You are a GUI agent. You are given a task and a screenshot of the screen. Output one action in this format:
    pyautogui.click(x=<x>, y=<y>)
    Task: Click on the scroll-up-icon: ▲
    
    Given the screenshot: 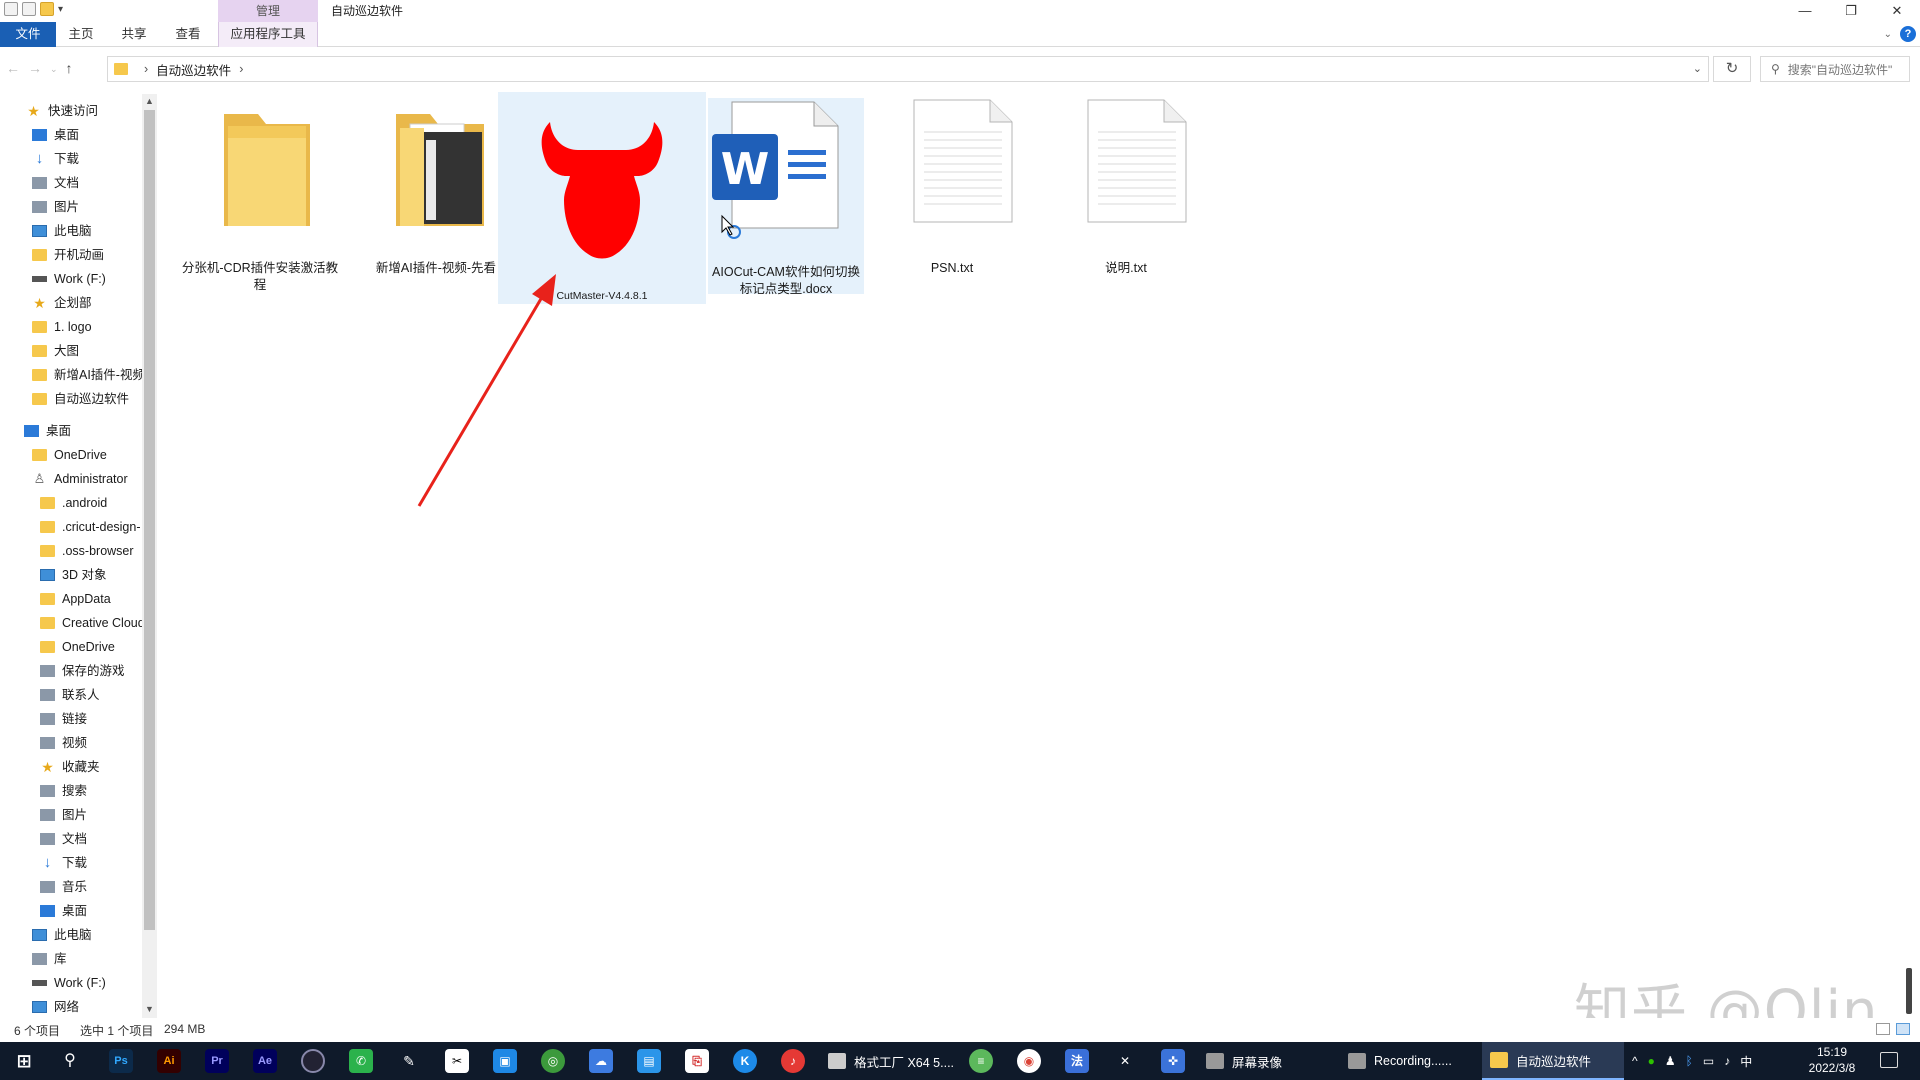 What is the action you would take?
    pyautogui.click(x=149, y=101)
    